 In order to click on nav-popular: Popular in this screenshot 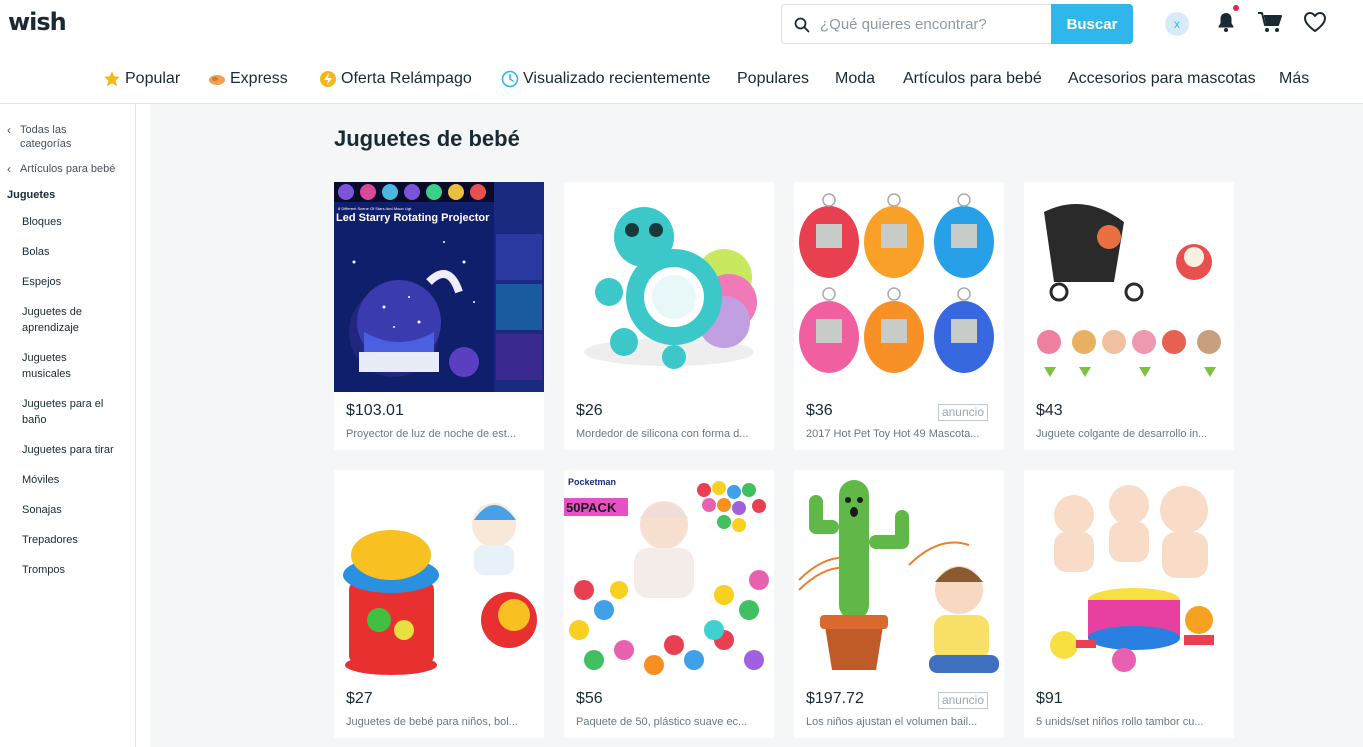, I will do `click(141, 79)`.